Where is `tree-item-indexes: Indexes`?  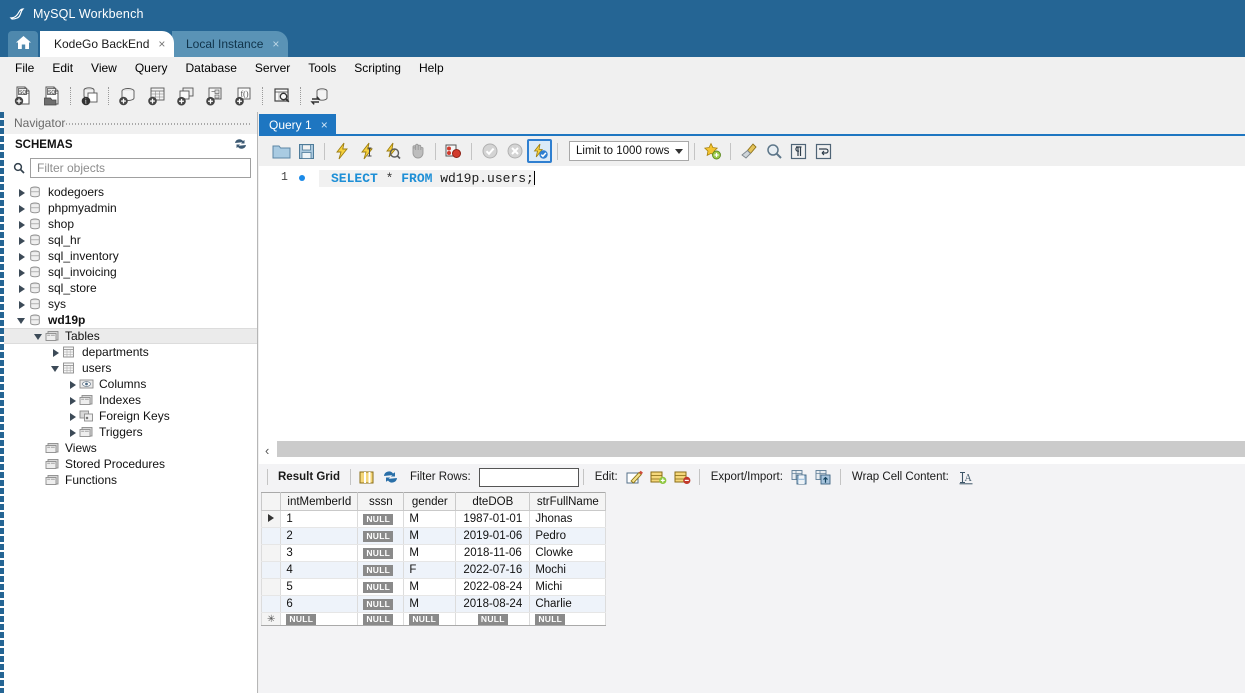 tree-item-indexes: Indexes is located at coordinates (130, 400).